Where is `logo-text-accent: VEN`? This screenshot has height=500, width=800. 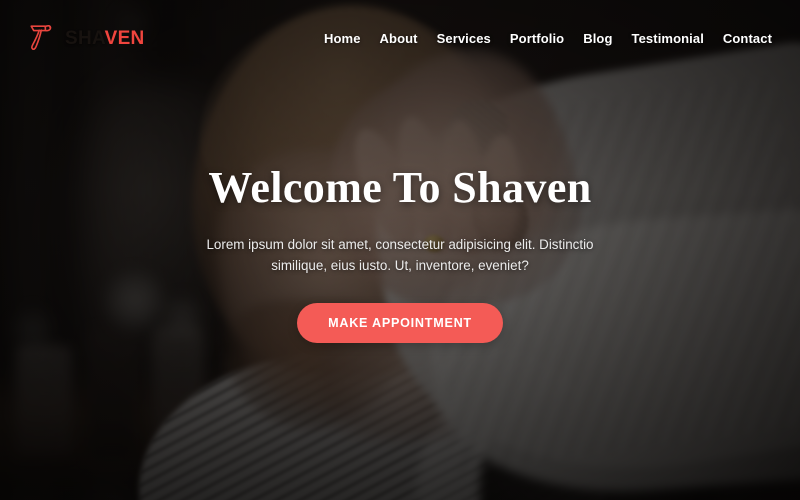
logo-text-accent: VEN is located at coordinates (124, 38).